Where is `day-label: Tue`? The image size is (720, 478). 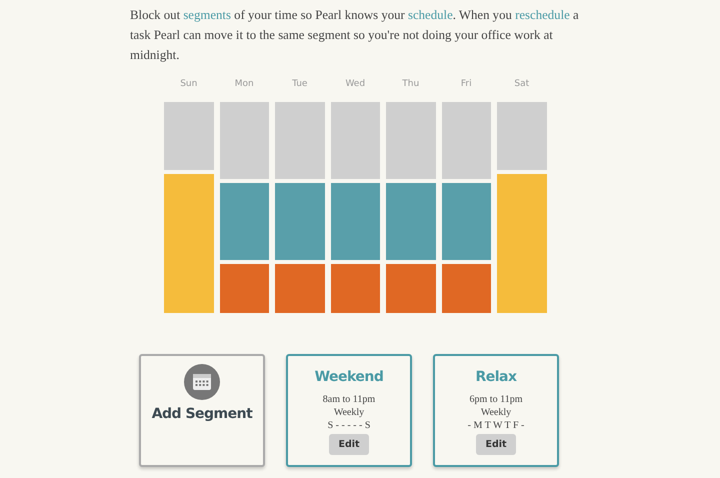 day-label: Tue is located at coordinates (299, 85).